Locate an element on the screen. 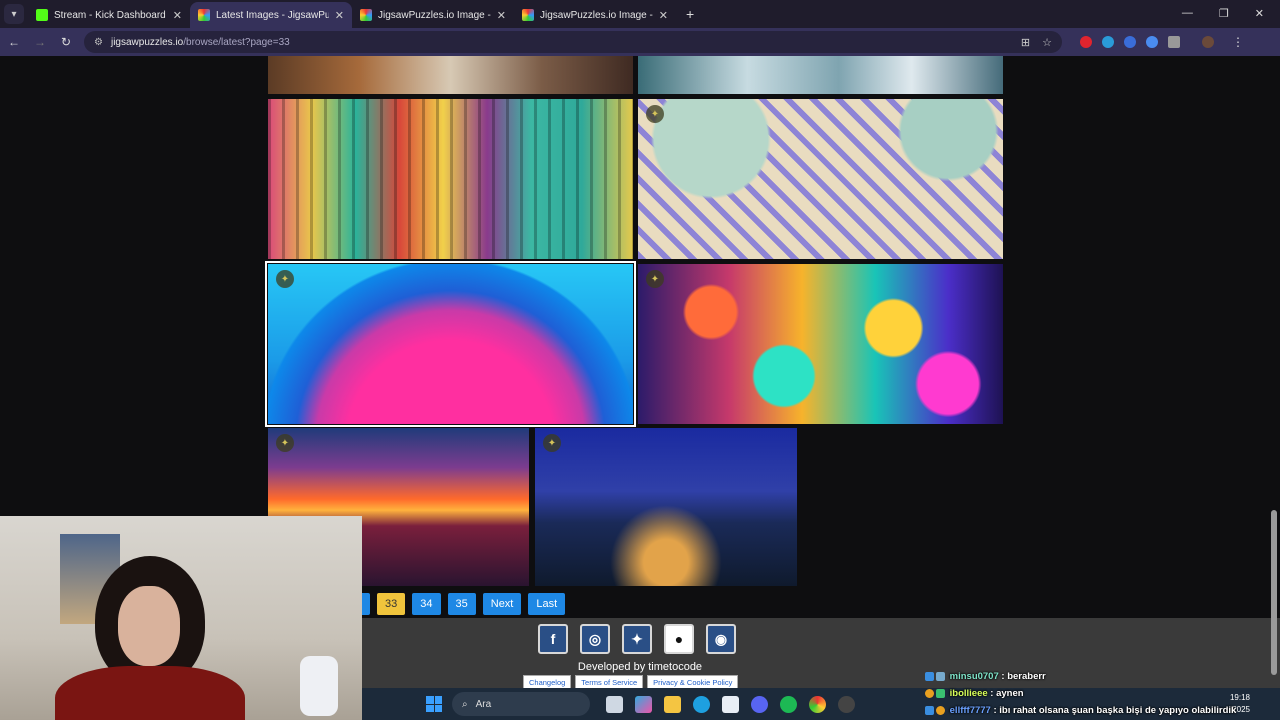 The image size is (1280, 720). chat-username: minsu0707 is located at coordinates (974, 676).